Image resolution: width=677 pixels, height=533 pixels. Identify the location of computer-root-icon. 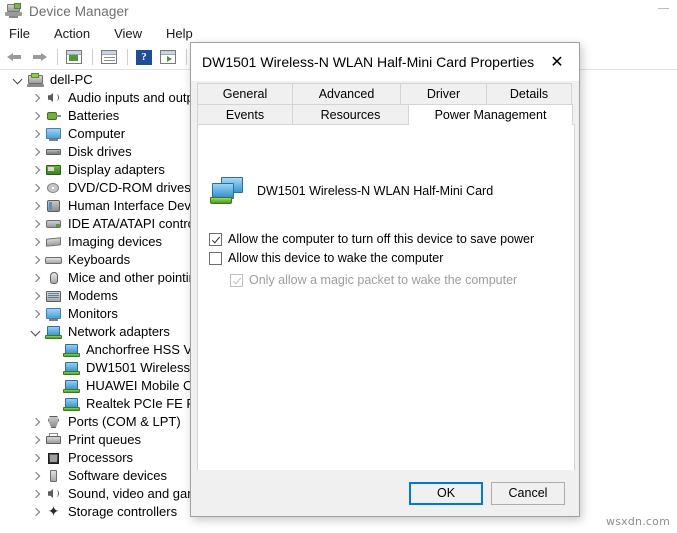
(35, 80).